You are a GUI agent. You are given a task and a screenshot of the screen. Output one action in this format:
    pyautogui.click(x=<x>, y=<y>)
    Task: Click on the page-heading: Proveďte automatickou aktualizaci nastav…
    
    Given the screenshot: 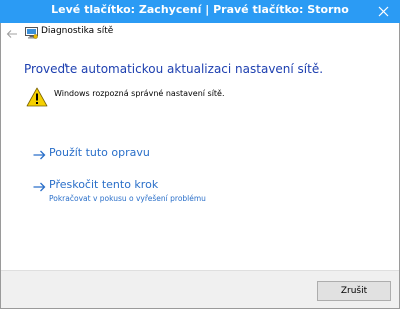 What is the action you would take?
    pyautogui.click(x=174, y=69)
    